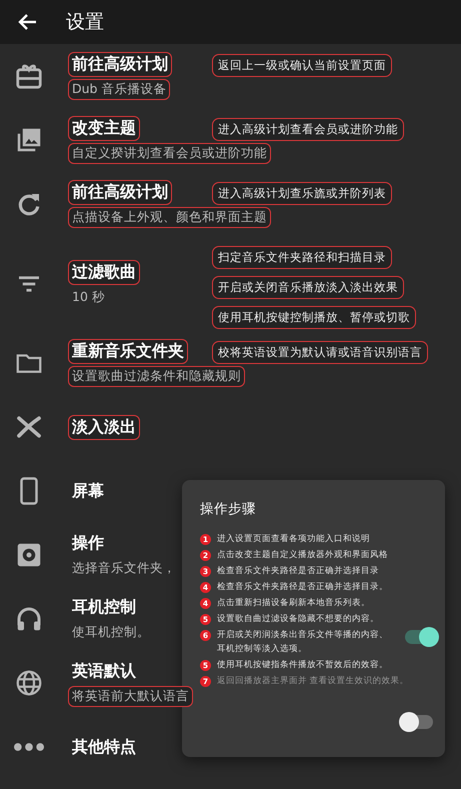 The height and width of the screenshot is (789, 461). I want to click on step-text: 点击改变主题自定义播放器外观和界面风格, so click(302, 555).